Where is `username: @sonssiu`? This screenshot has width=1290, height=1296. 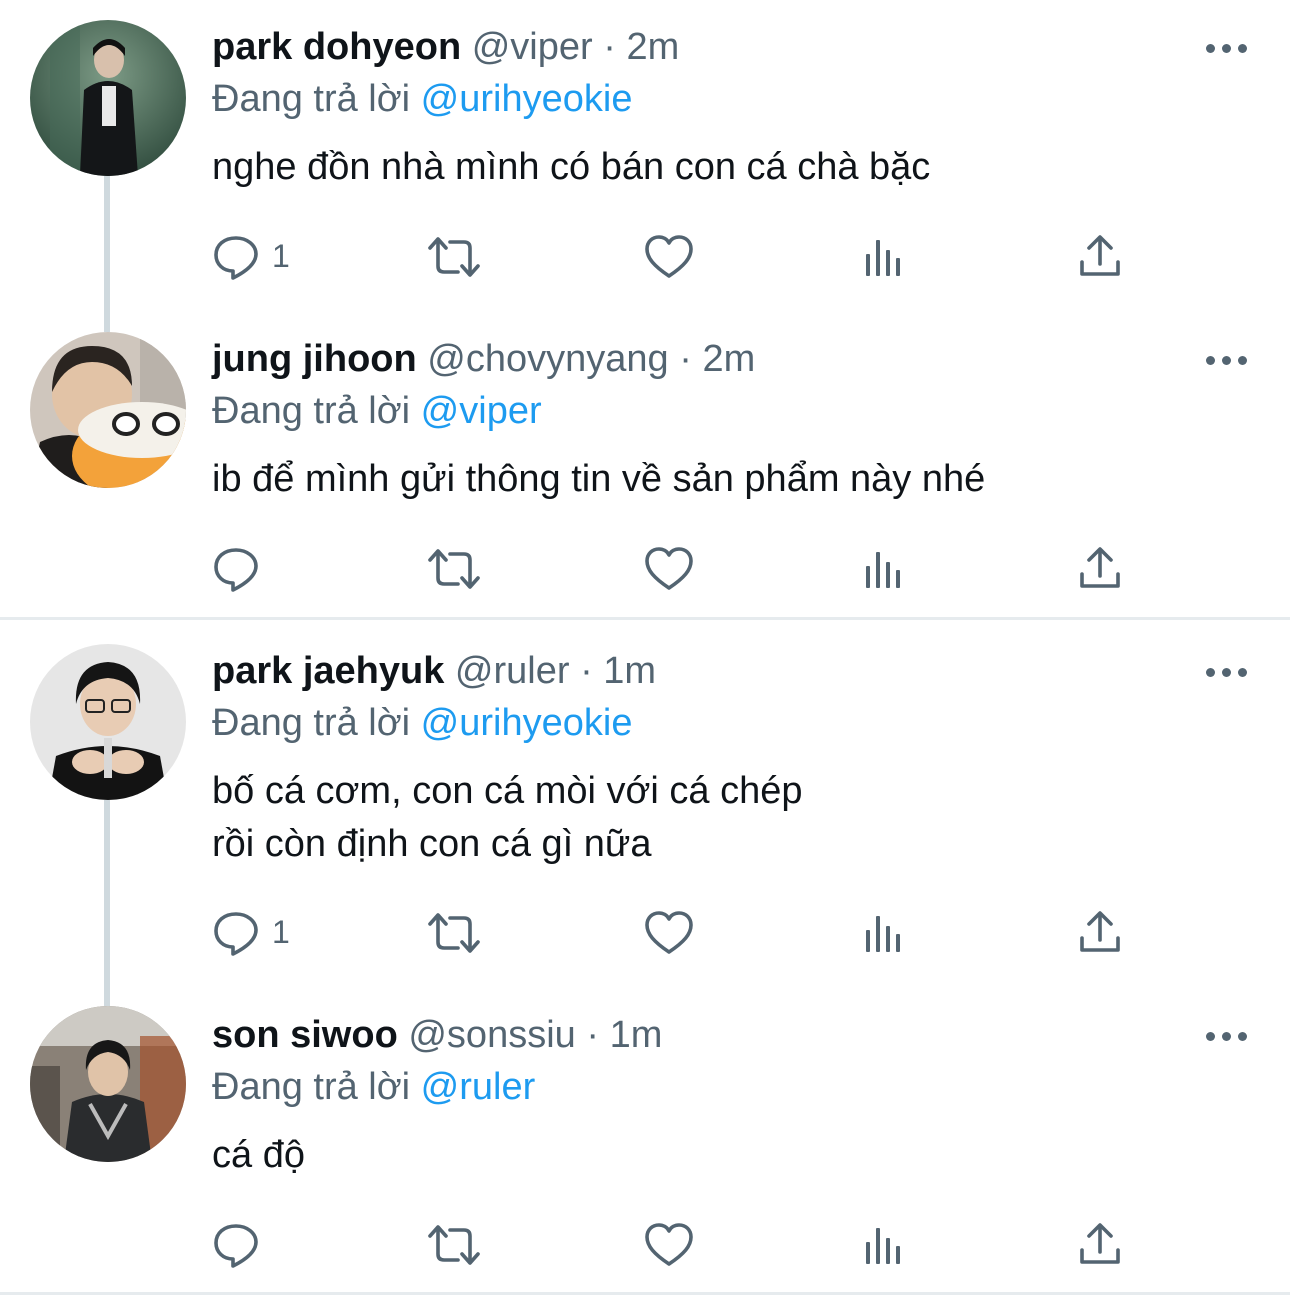
username: @sonssiu is located at coordinates (491, 1035).